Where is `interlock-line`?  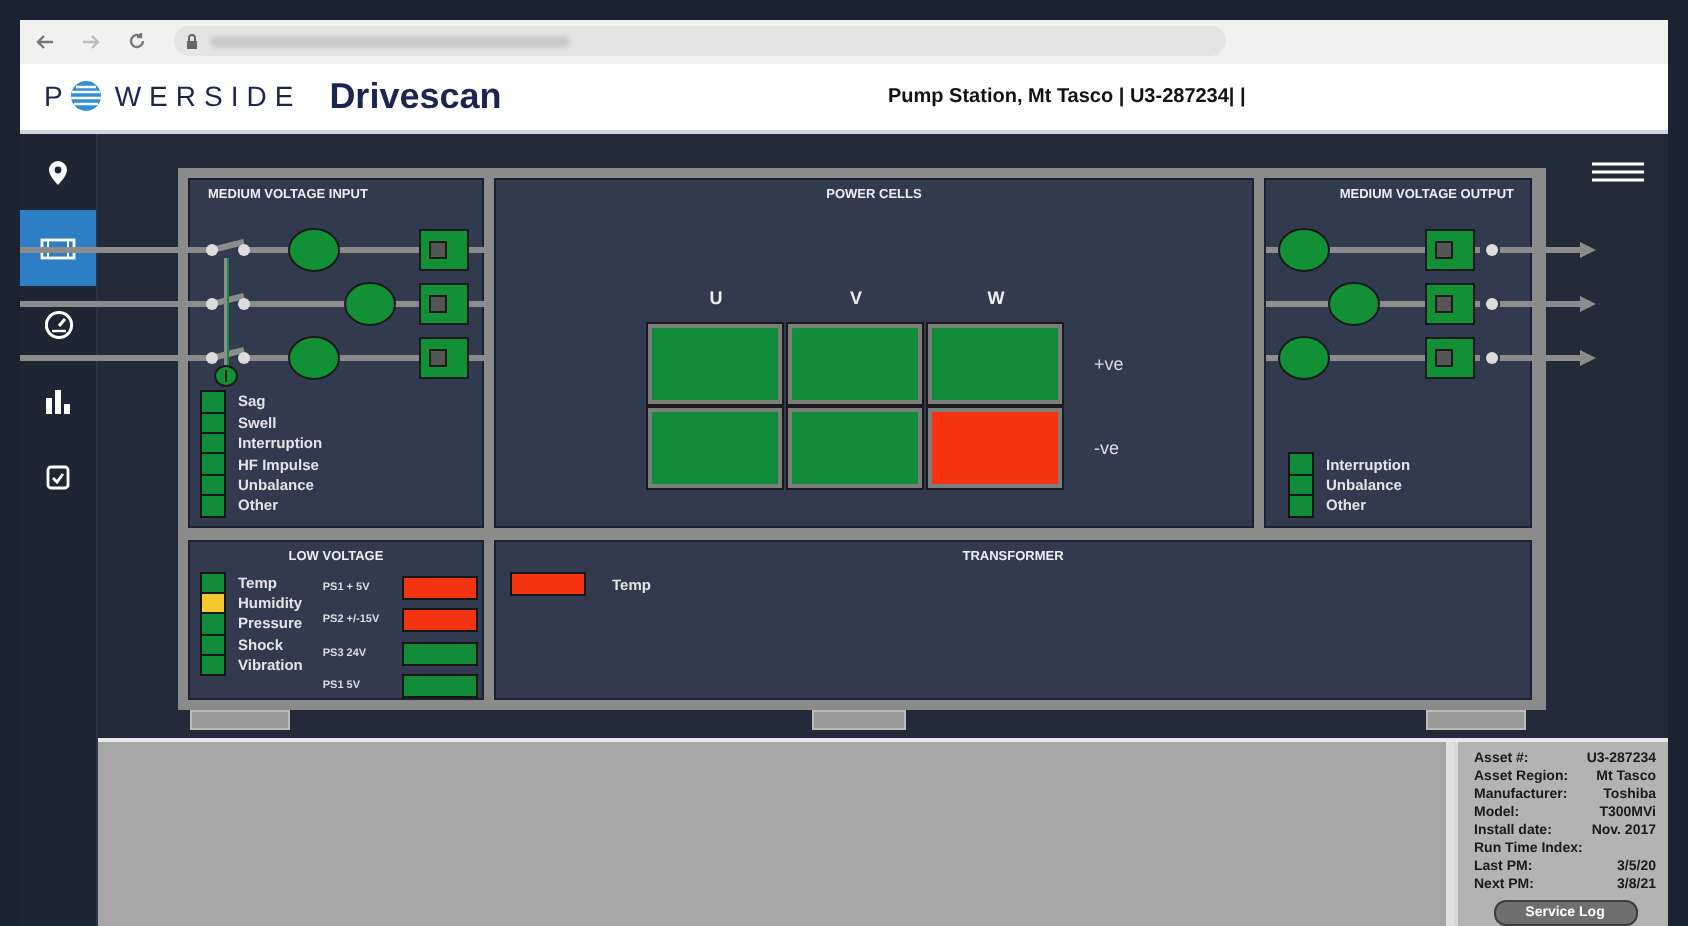 interlock-line is located at coordinates (226, 312).